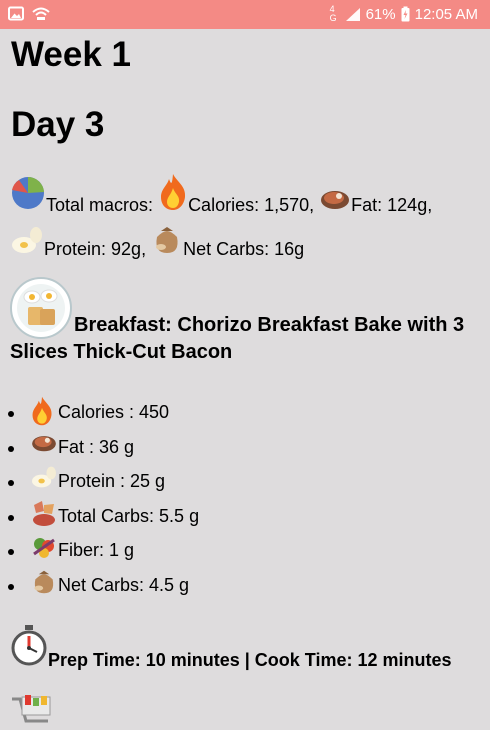 This screenshot has height=730, width=490. Describe the element at coordinates (28, 200) in the screenshot. I see `pie-chart-icon` at that location.